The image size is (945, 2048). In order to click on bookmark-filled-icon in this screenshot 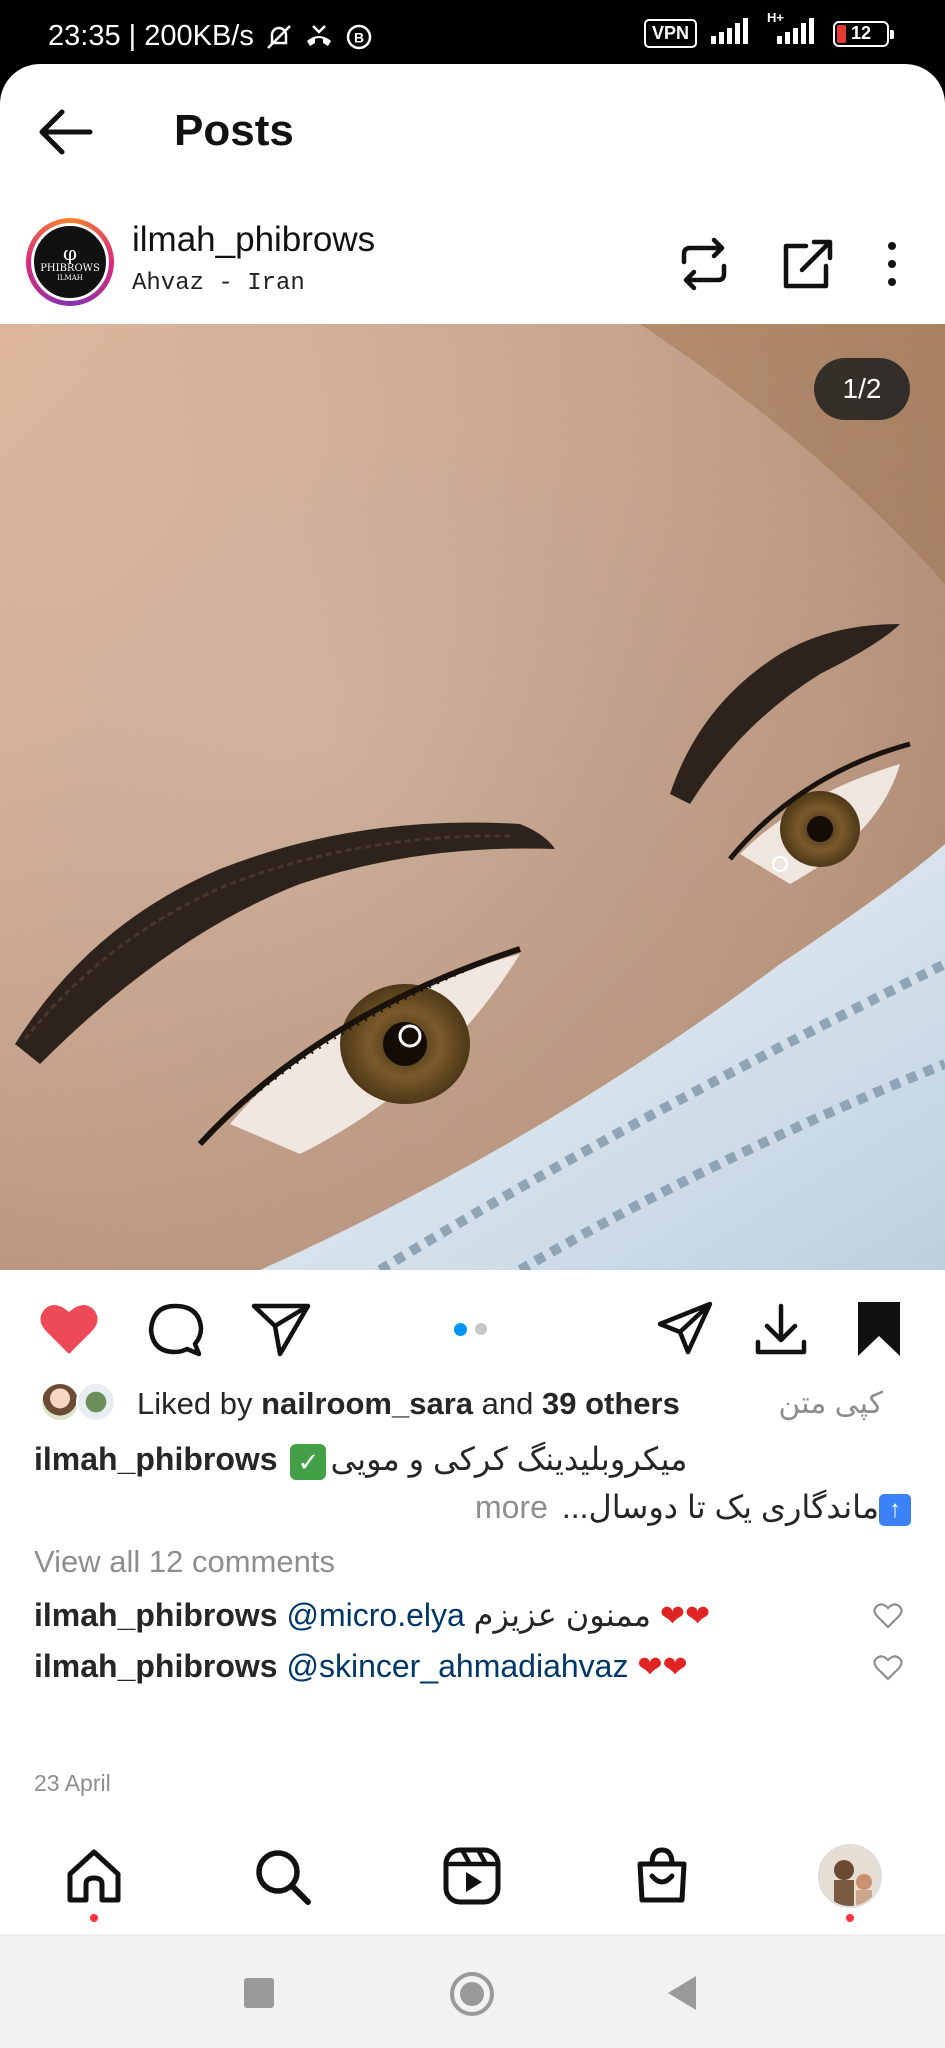, I will do `click(879, 1329)`.